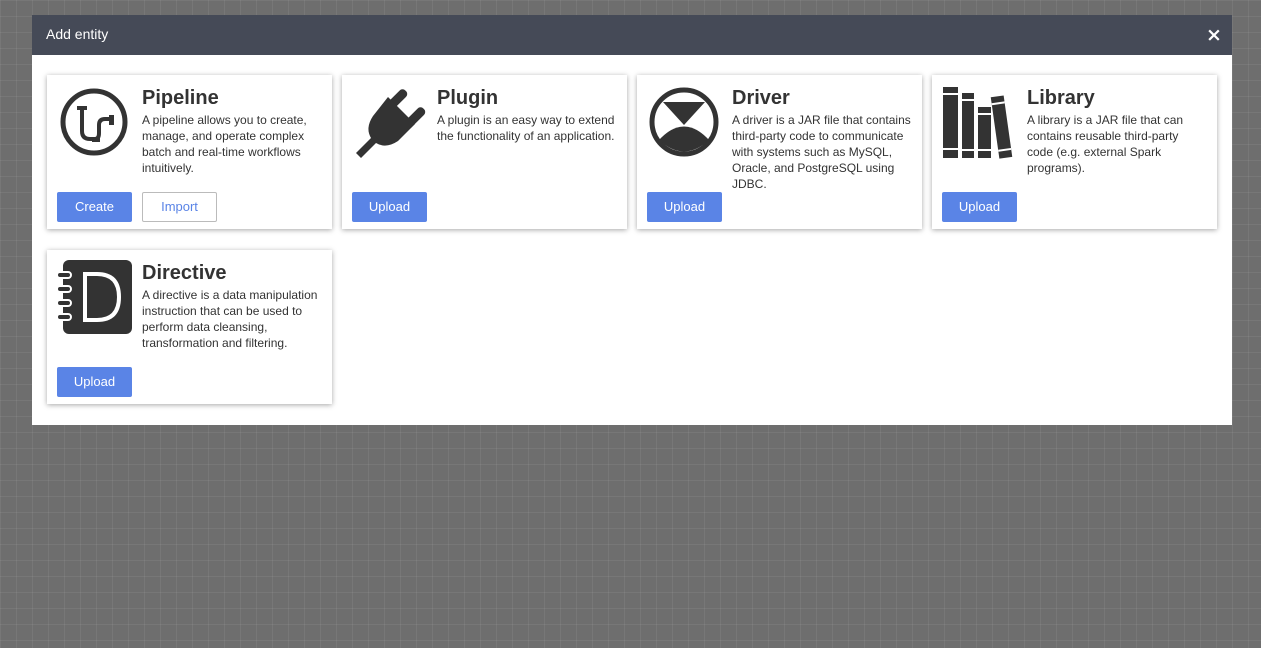 The height and width of the screenshot is (648, 1261). What do you see at coordinates (94, 122) in the screenshot?
I see `pipeline-icon` at bounding box center [94, 122].